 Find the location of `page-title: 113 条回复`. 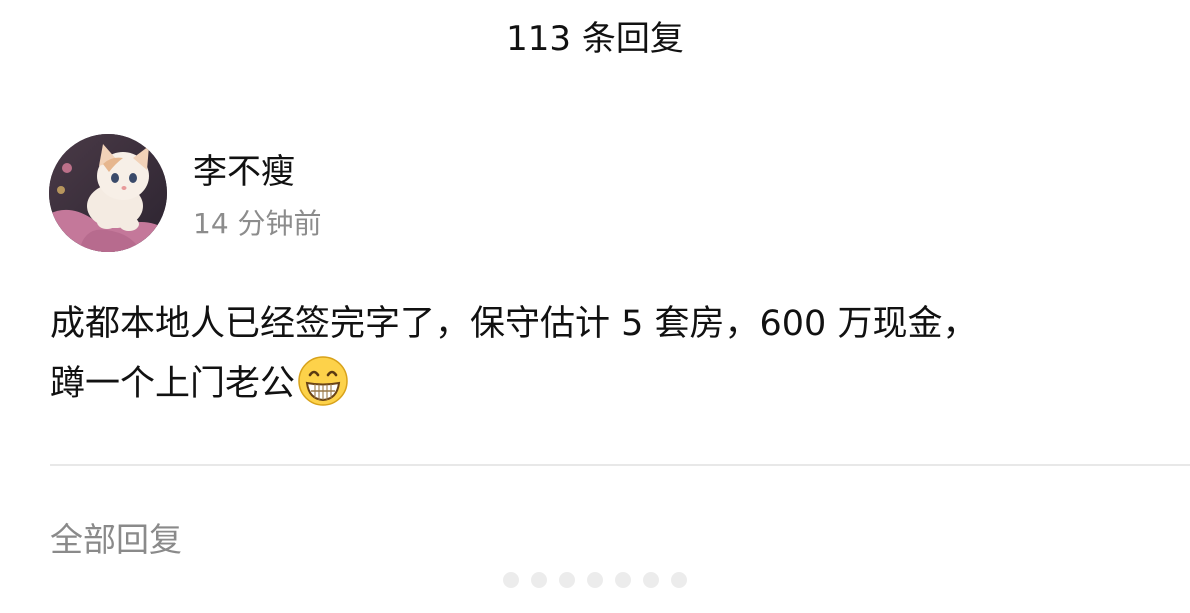

page-title: 113 条回复 is located at coordinates (595, 39).